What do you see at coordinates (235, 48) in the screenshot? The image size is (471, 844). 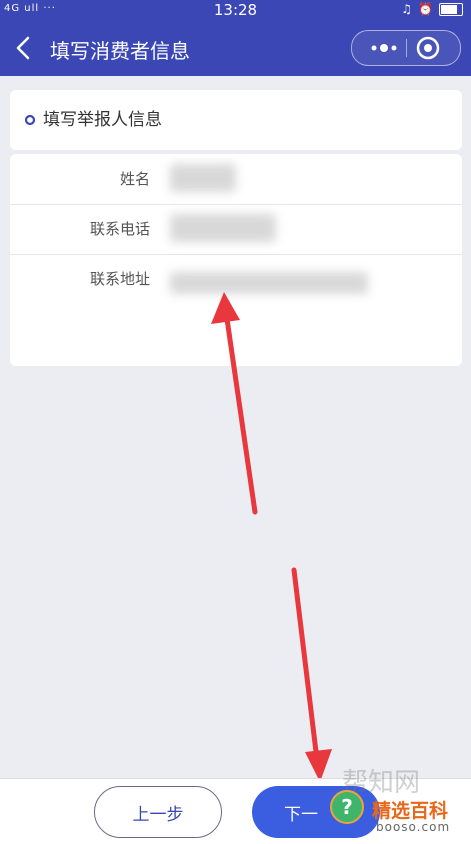 I see `nav-bar: 填写消费者信息` at bounding box center [235, 48].